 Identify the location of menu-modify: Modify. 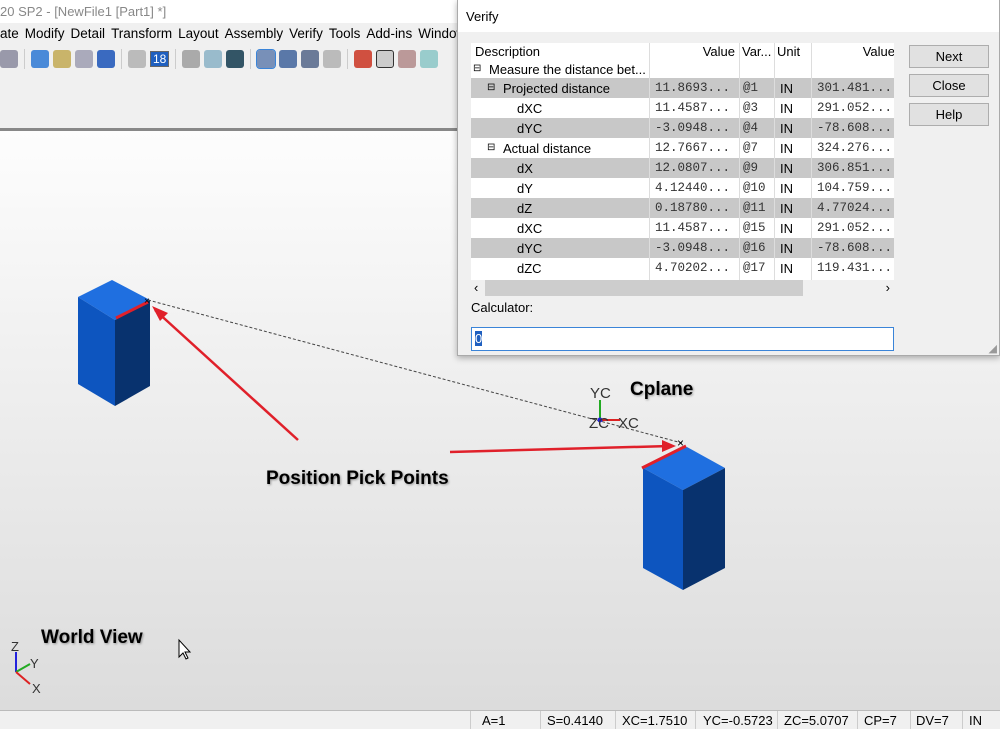
(45, 35).